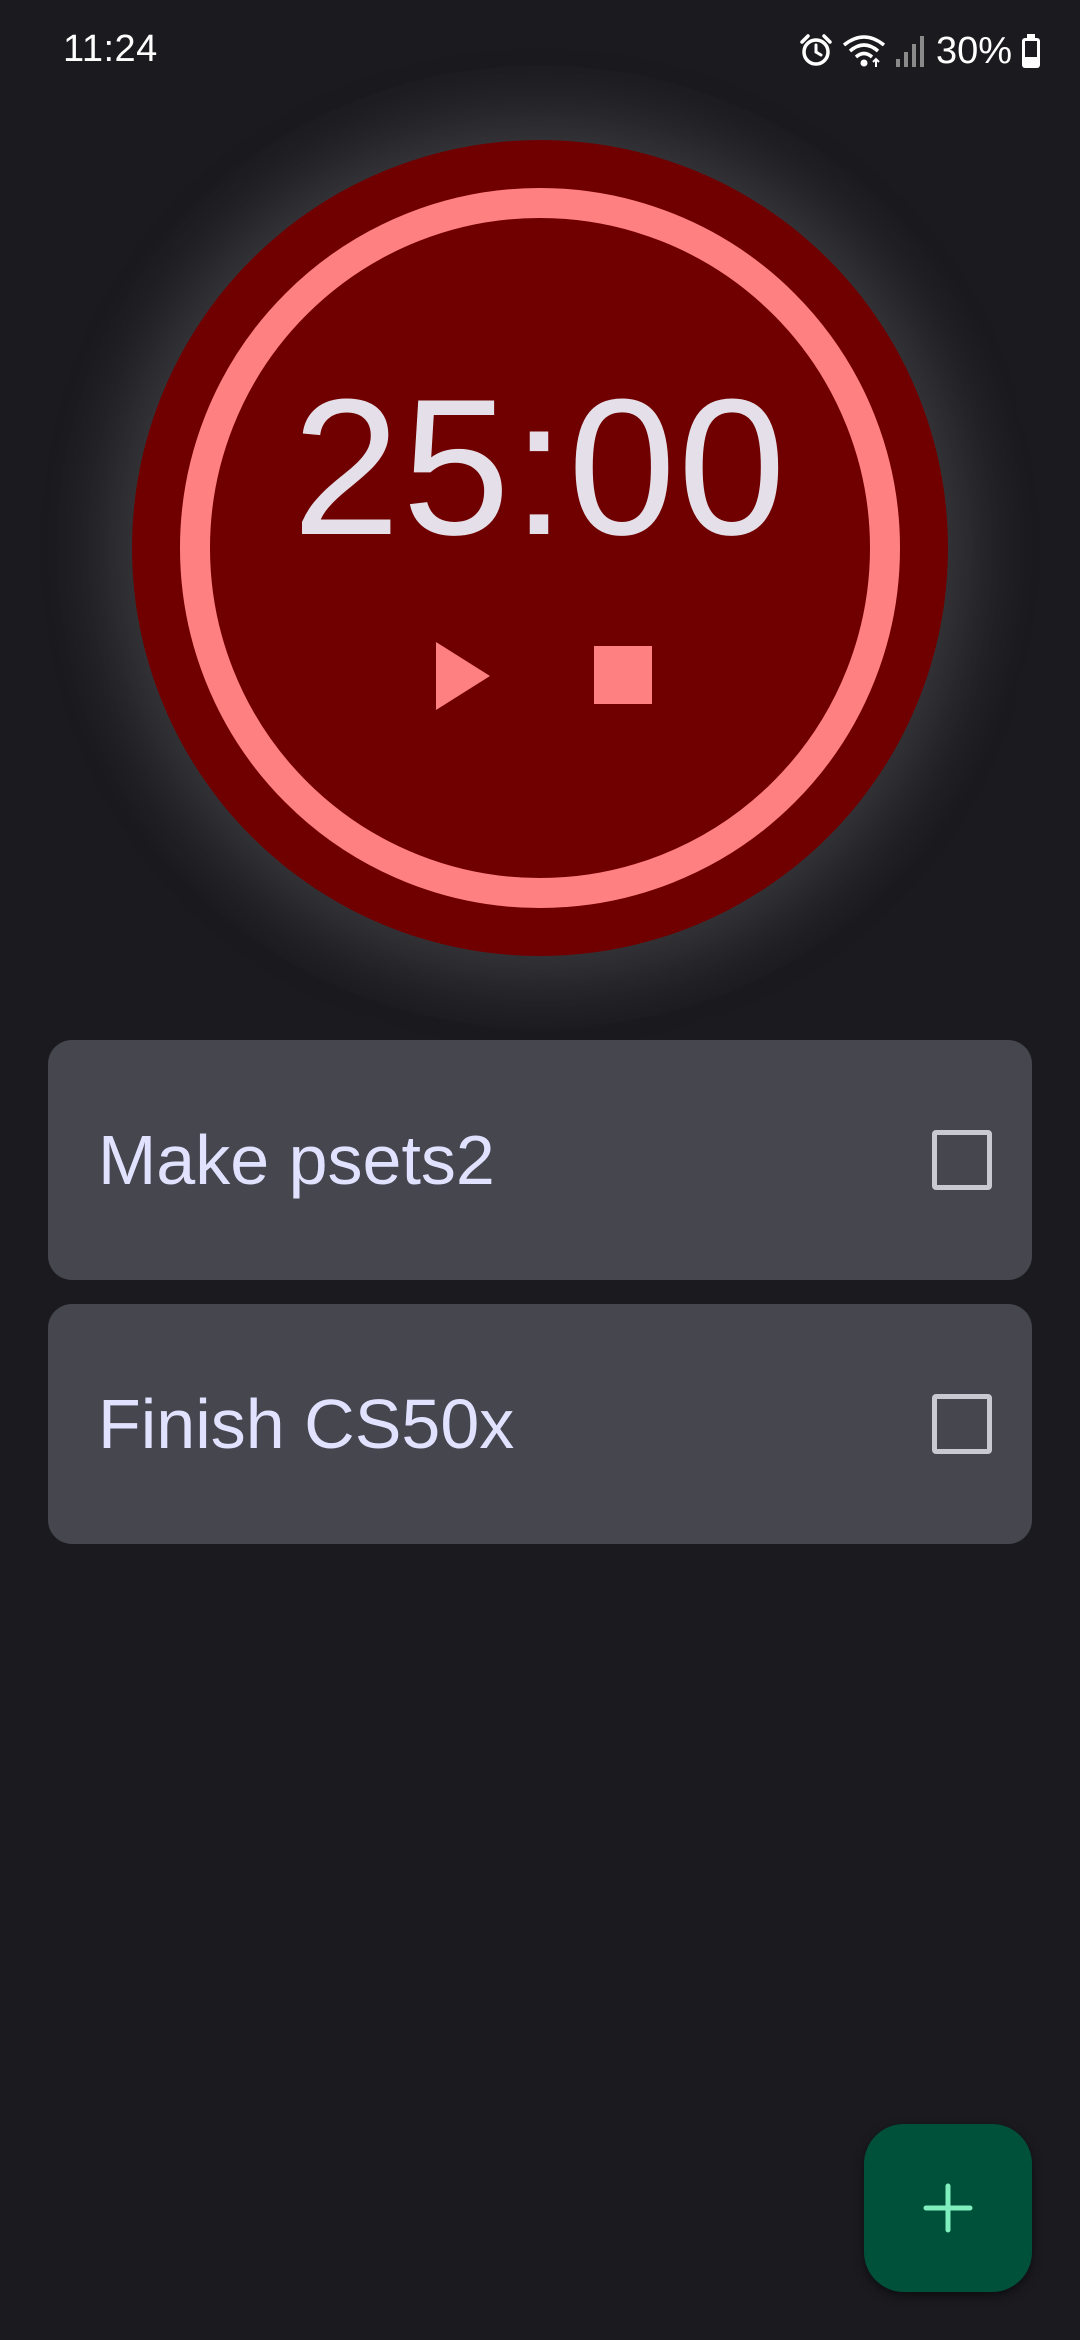  I want to click on signal-icon, so click(909, 51).